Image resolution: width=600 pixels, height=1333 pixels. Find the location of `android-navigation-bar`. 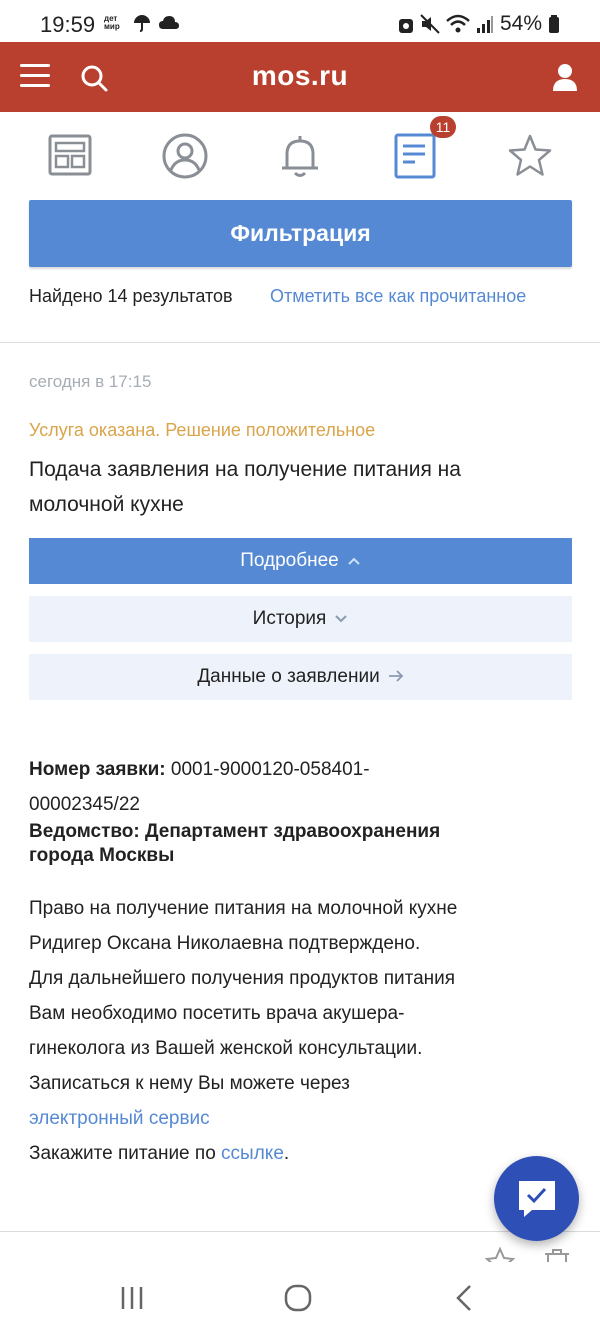

android-navigation-bar is located at coordinates (300, 1297).